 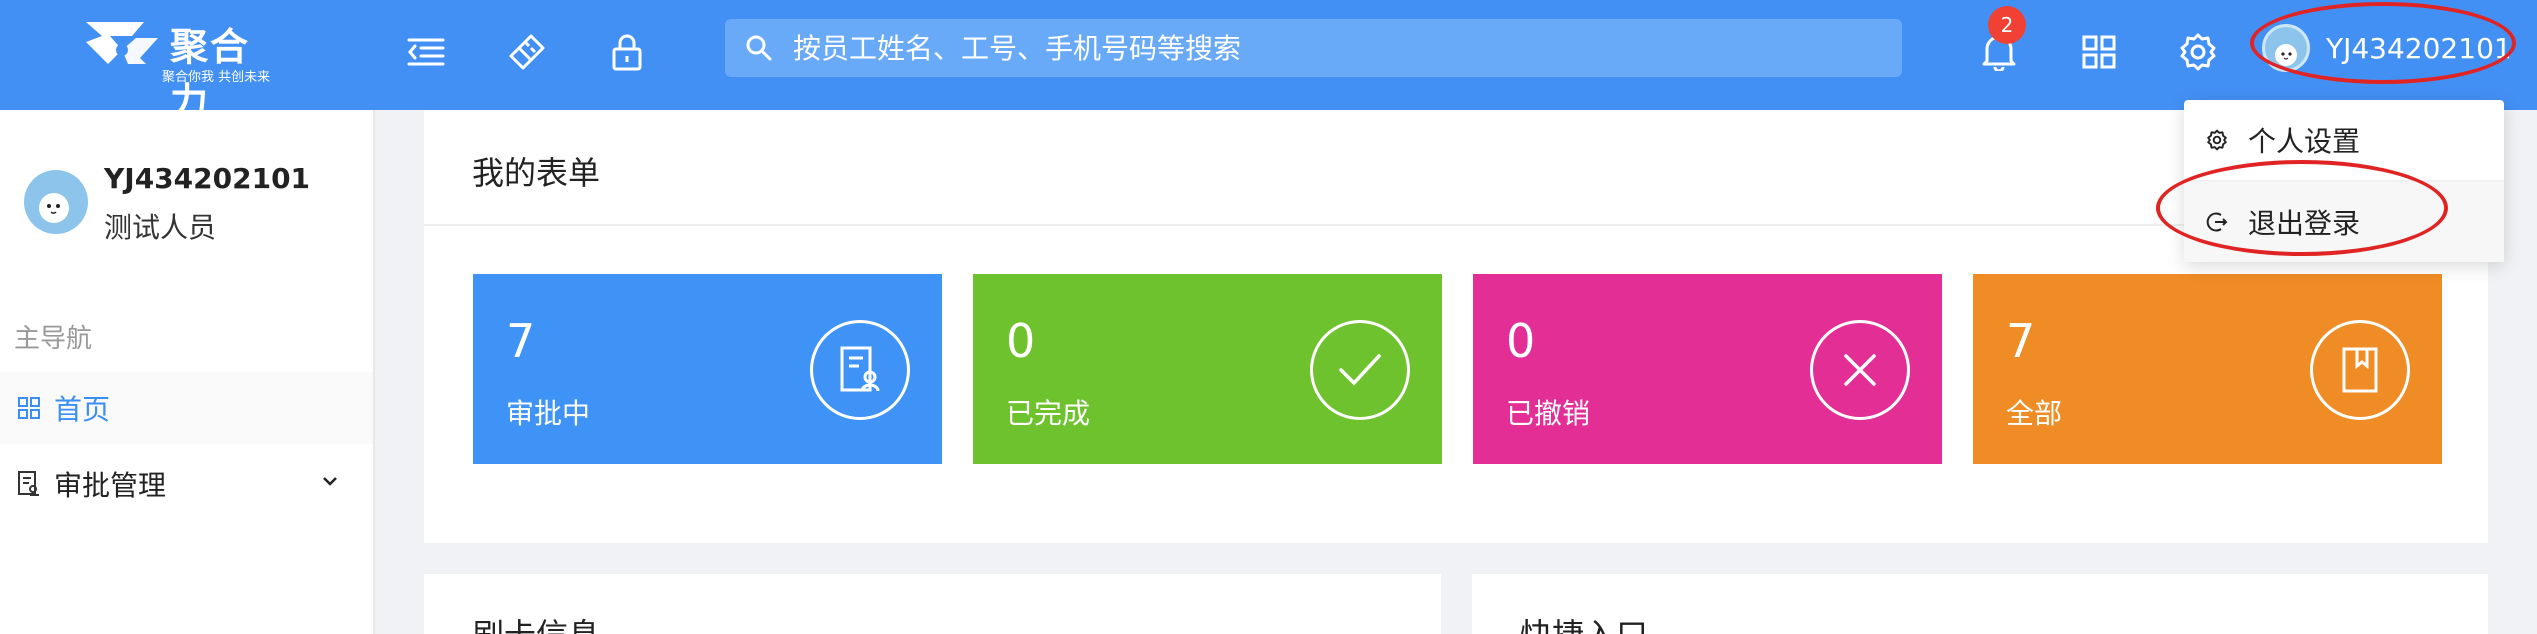 I want to click on logout-icon, so click(x=2217, y=222).